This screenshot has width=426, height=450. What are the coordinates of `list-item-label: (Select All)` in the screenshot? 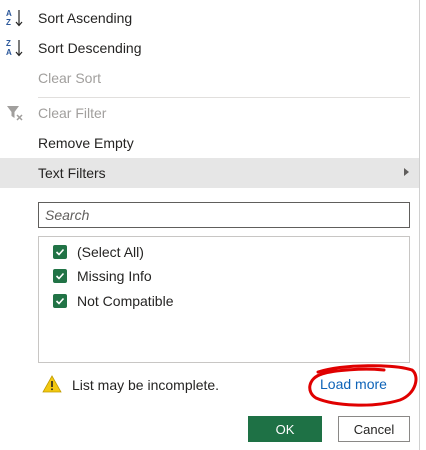 It's located at (110, 252).